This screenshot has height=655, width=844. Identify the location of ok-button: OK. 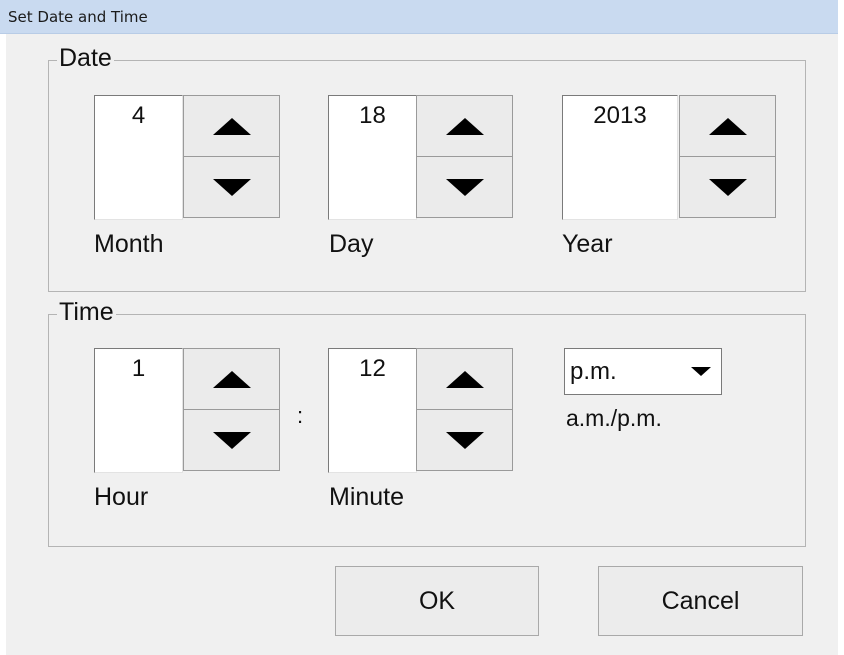
(437, 601).